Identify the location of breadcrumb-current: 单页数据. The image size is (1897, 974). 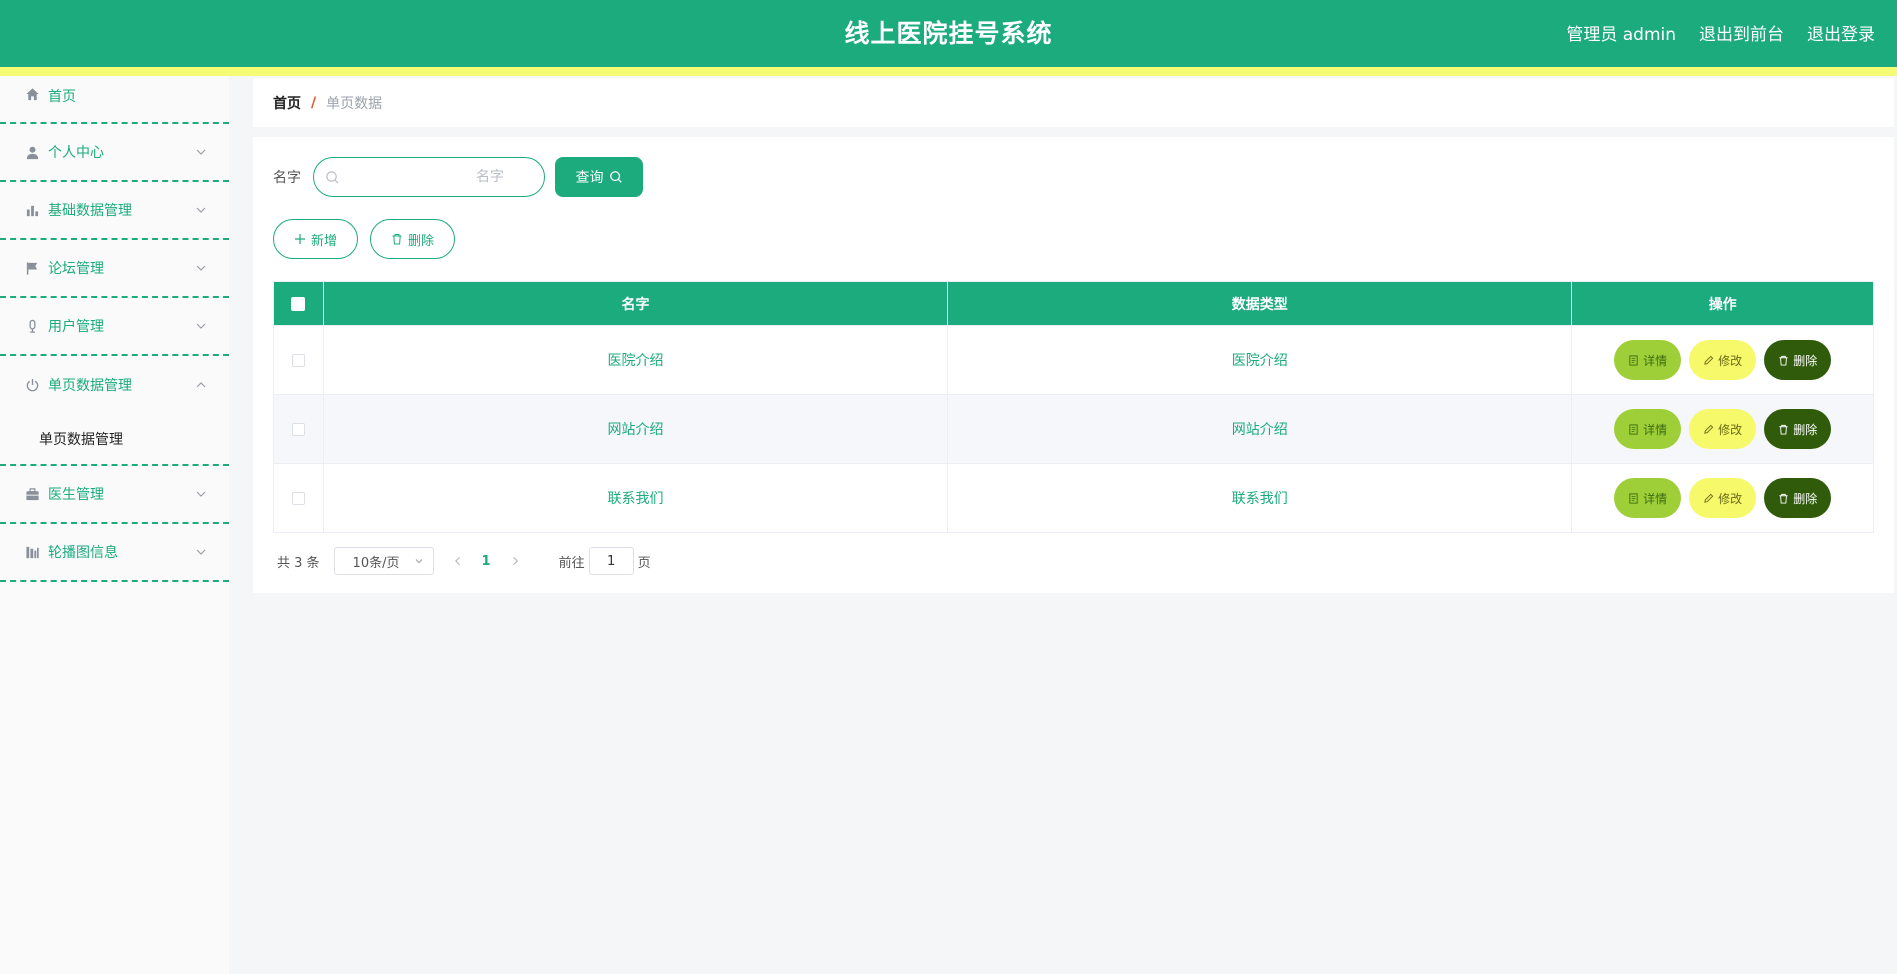
(354, 103).